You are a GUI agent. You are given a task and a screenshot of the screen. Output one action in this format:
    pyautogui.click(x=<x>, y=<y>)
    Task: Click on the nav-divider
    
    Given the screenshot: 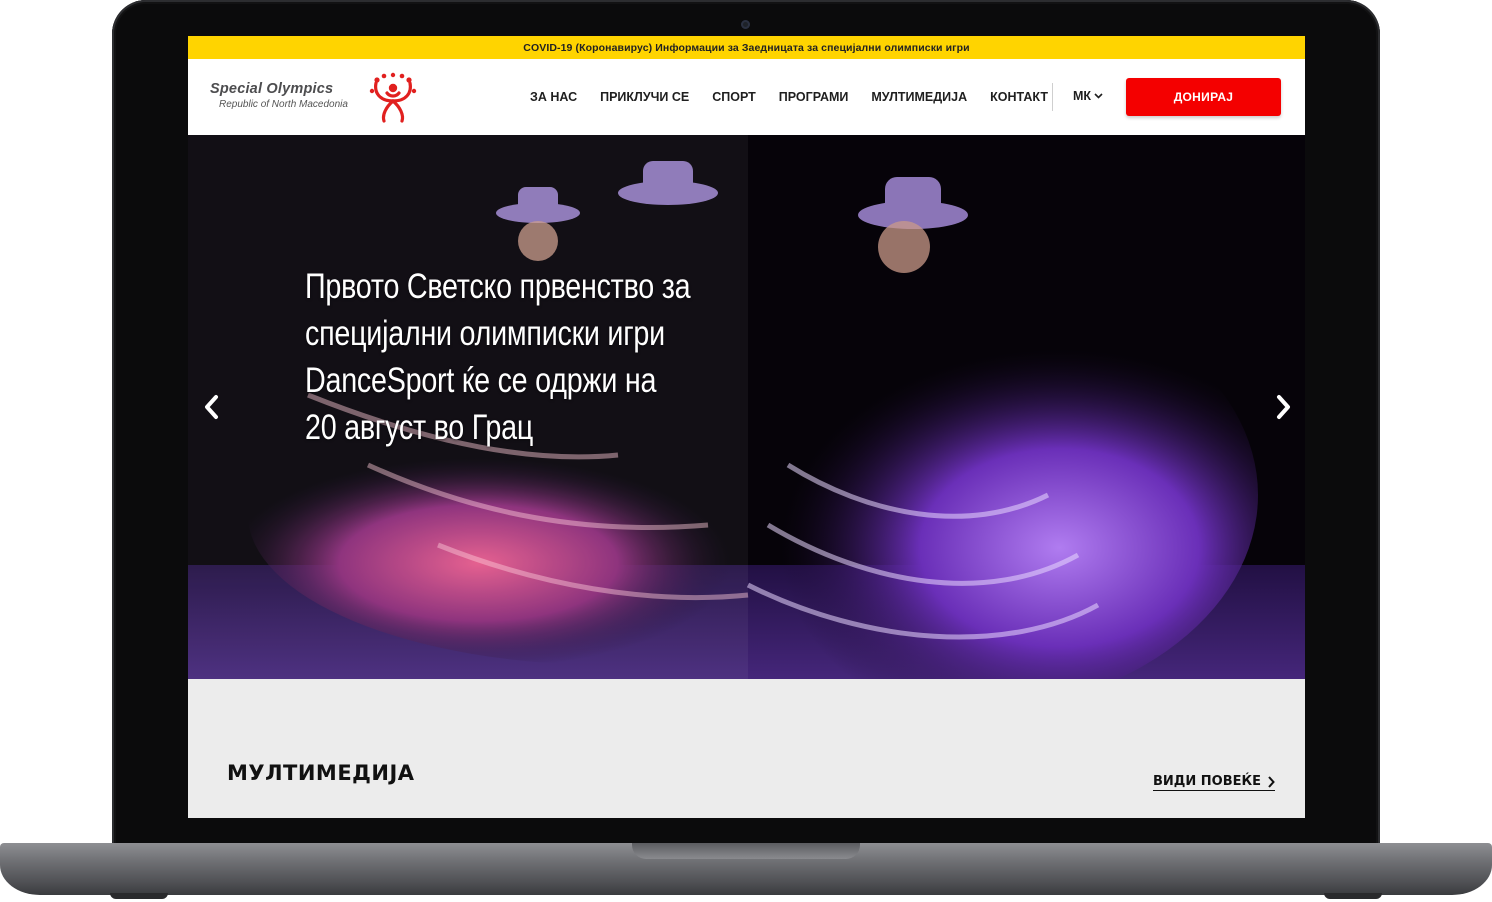 What is the action you would take?
    pyautogui.click(x=1052, y=97)
    